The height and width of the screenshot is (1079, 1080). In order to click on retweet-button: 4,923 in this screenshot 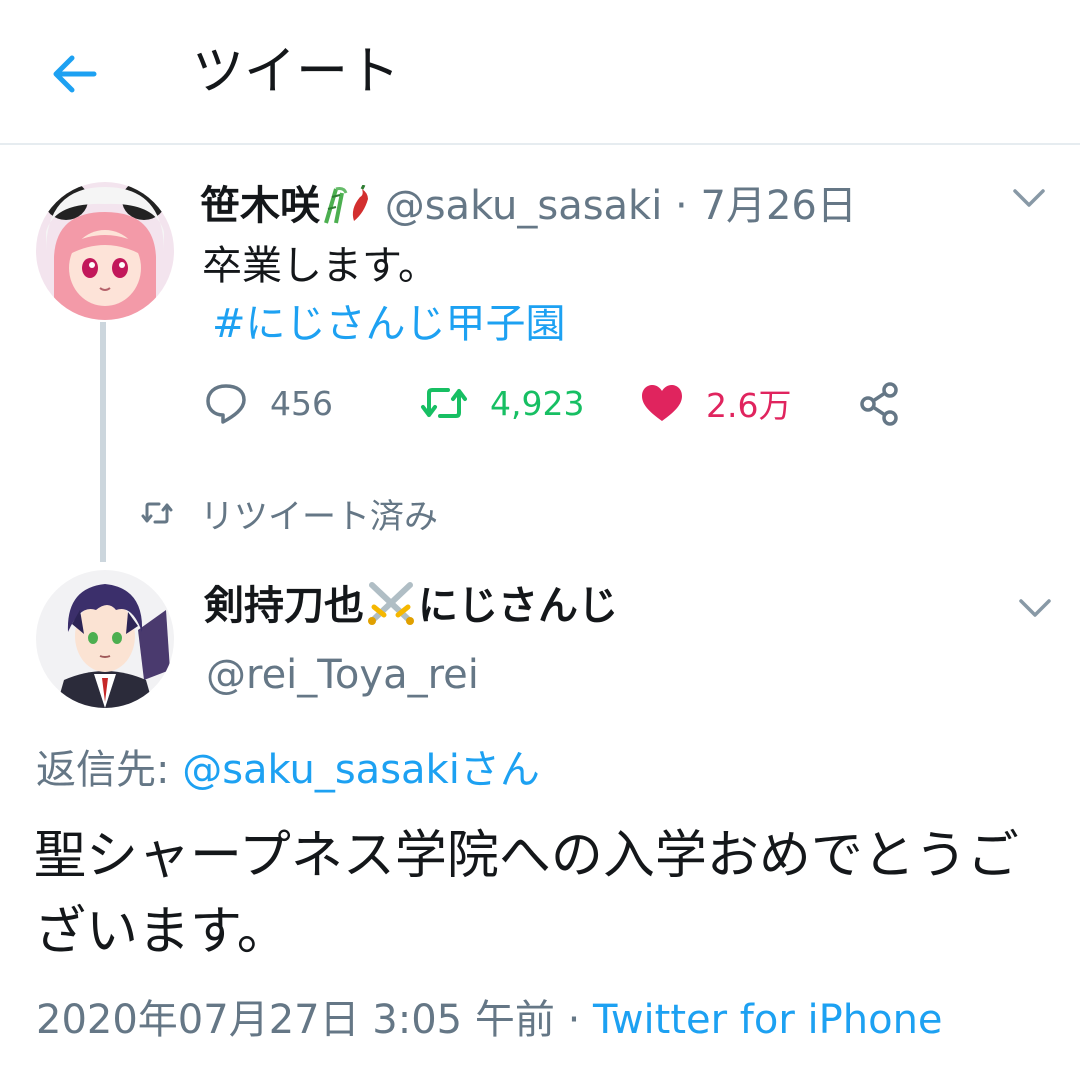, I will do `click(502, 403)`.